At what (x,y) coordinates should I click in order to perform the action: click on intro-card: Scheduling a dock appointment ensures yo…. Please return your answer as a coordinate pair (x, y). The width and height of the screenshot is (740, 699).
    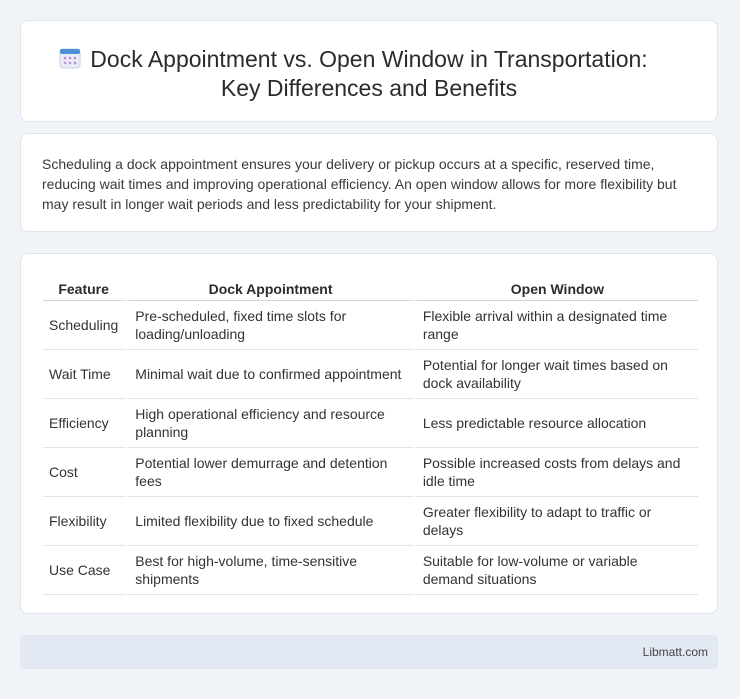
    Looking at the image, I should click on (369, 182).